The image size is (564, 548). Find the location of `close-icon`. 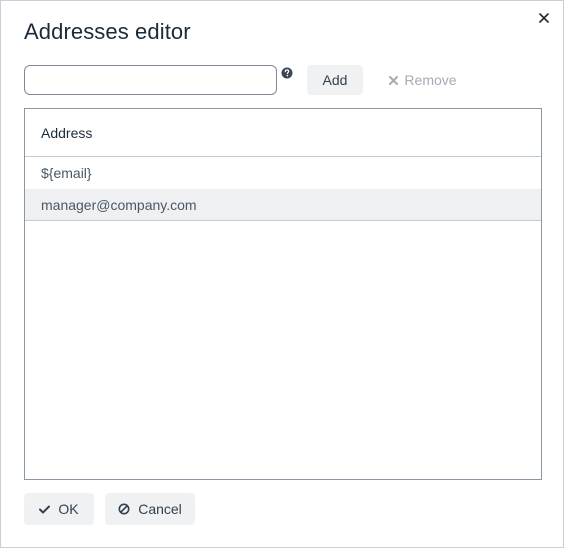

close-icon is located at coordinates (544, 18).